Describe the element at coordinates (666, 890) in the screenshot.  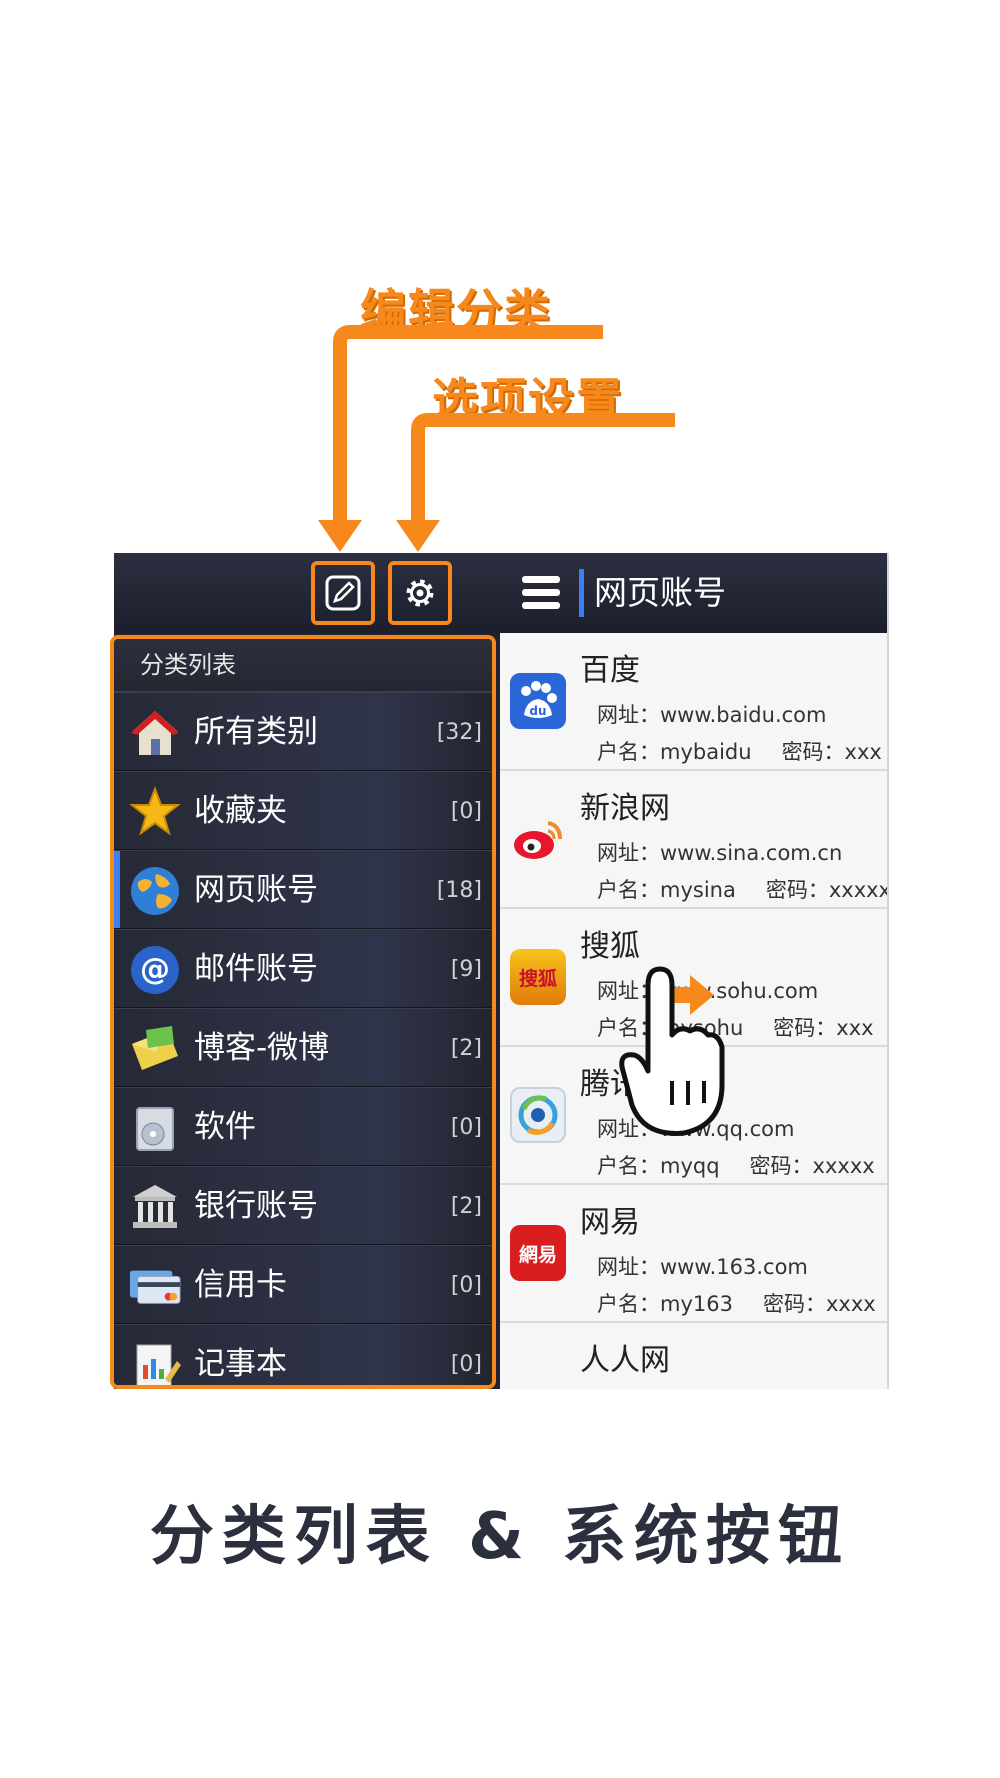
I see `account-username: 户名：mysina` at that location.